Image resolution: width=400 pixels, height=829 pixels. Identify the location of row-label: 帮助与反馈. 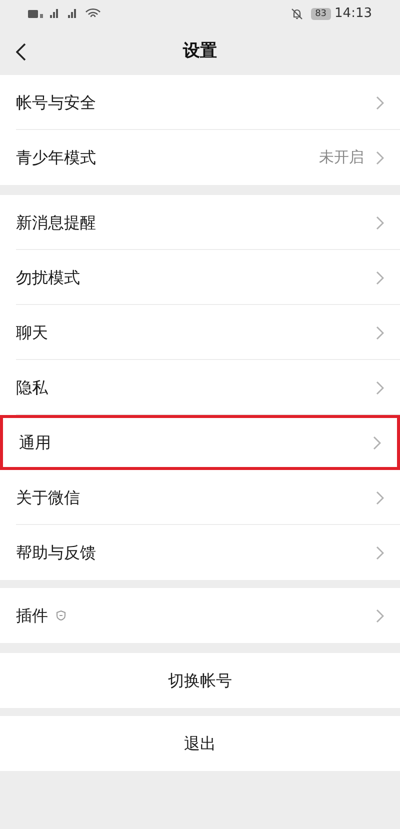
(56, 553).